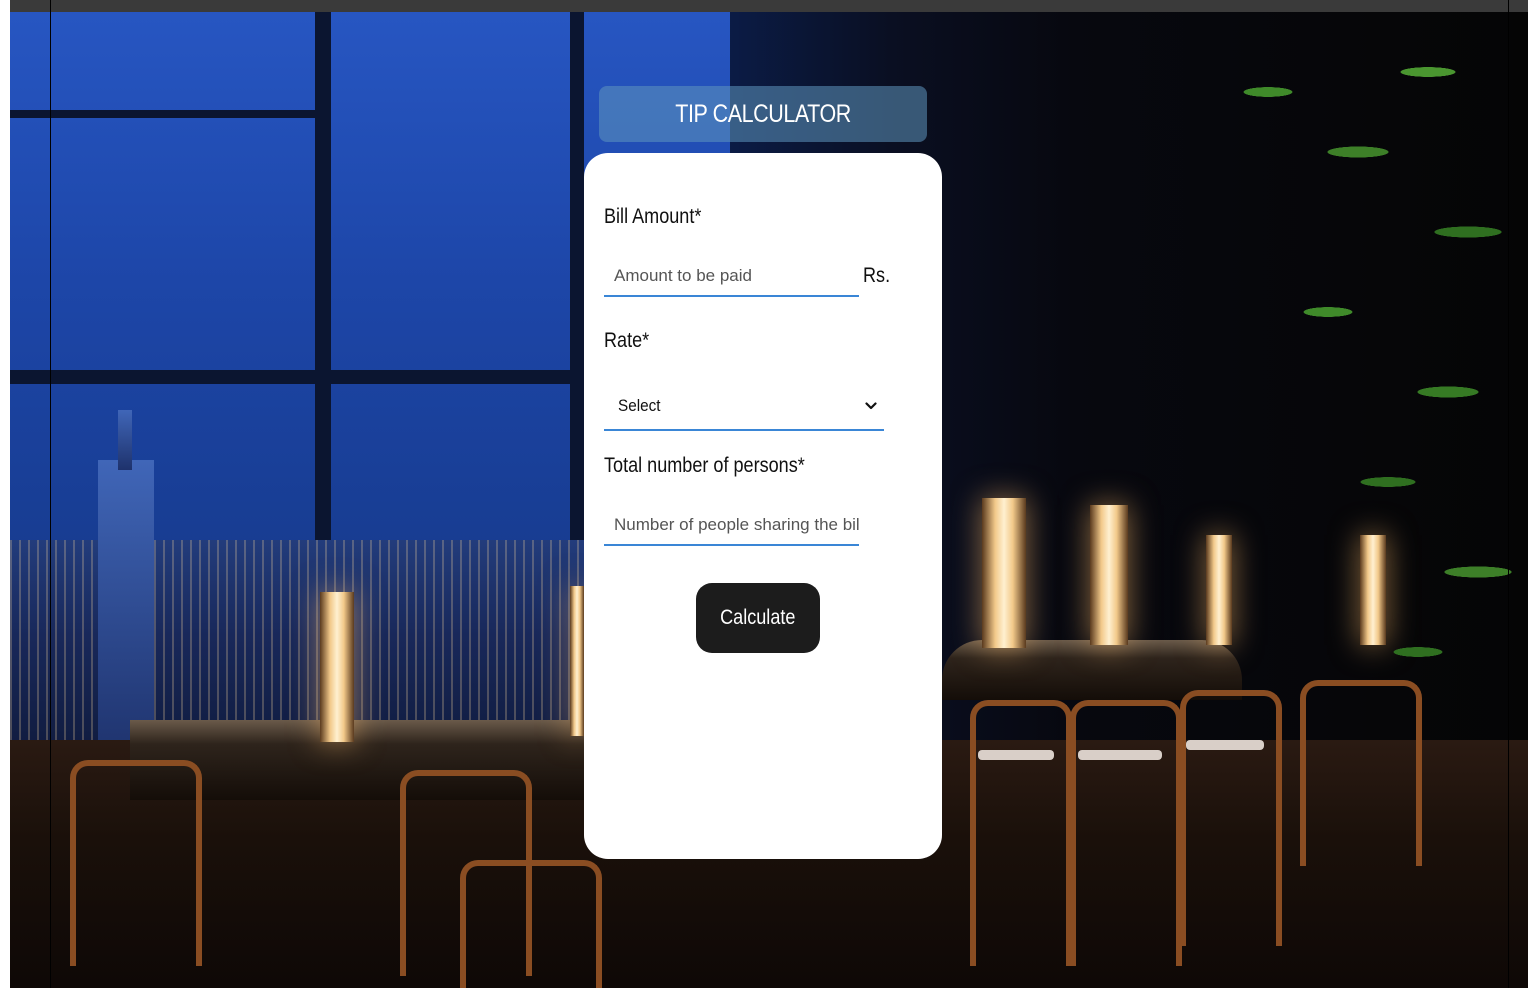 This screenshot has width=1538, height=988. Describe the element at coordinates (639, 405) in the screenshot. I see `rate-select-value: Select` at that location.